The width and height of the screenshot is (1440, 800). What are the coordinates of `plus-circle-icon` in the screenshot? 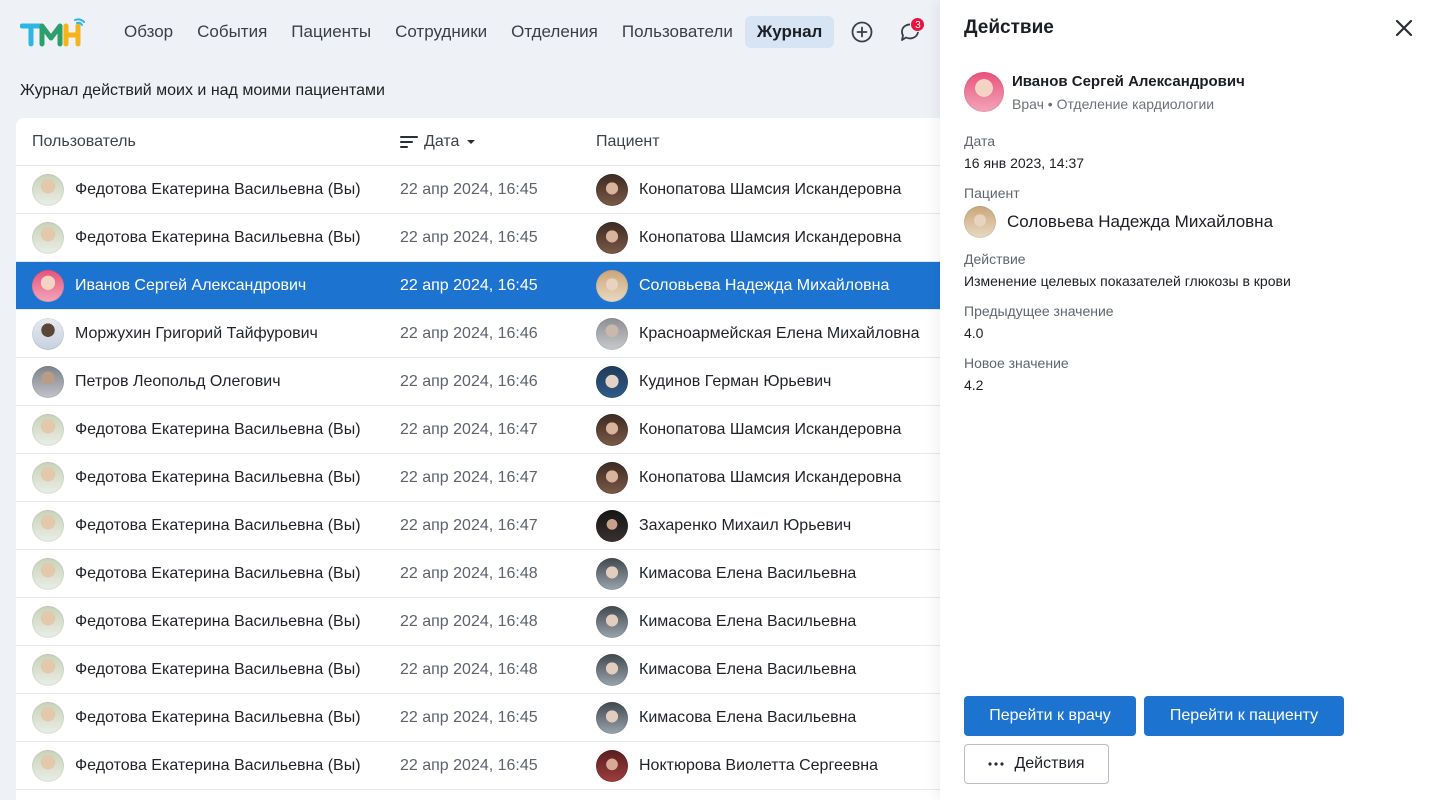 It's located at (862, 32).